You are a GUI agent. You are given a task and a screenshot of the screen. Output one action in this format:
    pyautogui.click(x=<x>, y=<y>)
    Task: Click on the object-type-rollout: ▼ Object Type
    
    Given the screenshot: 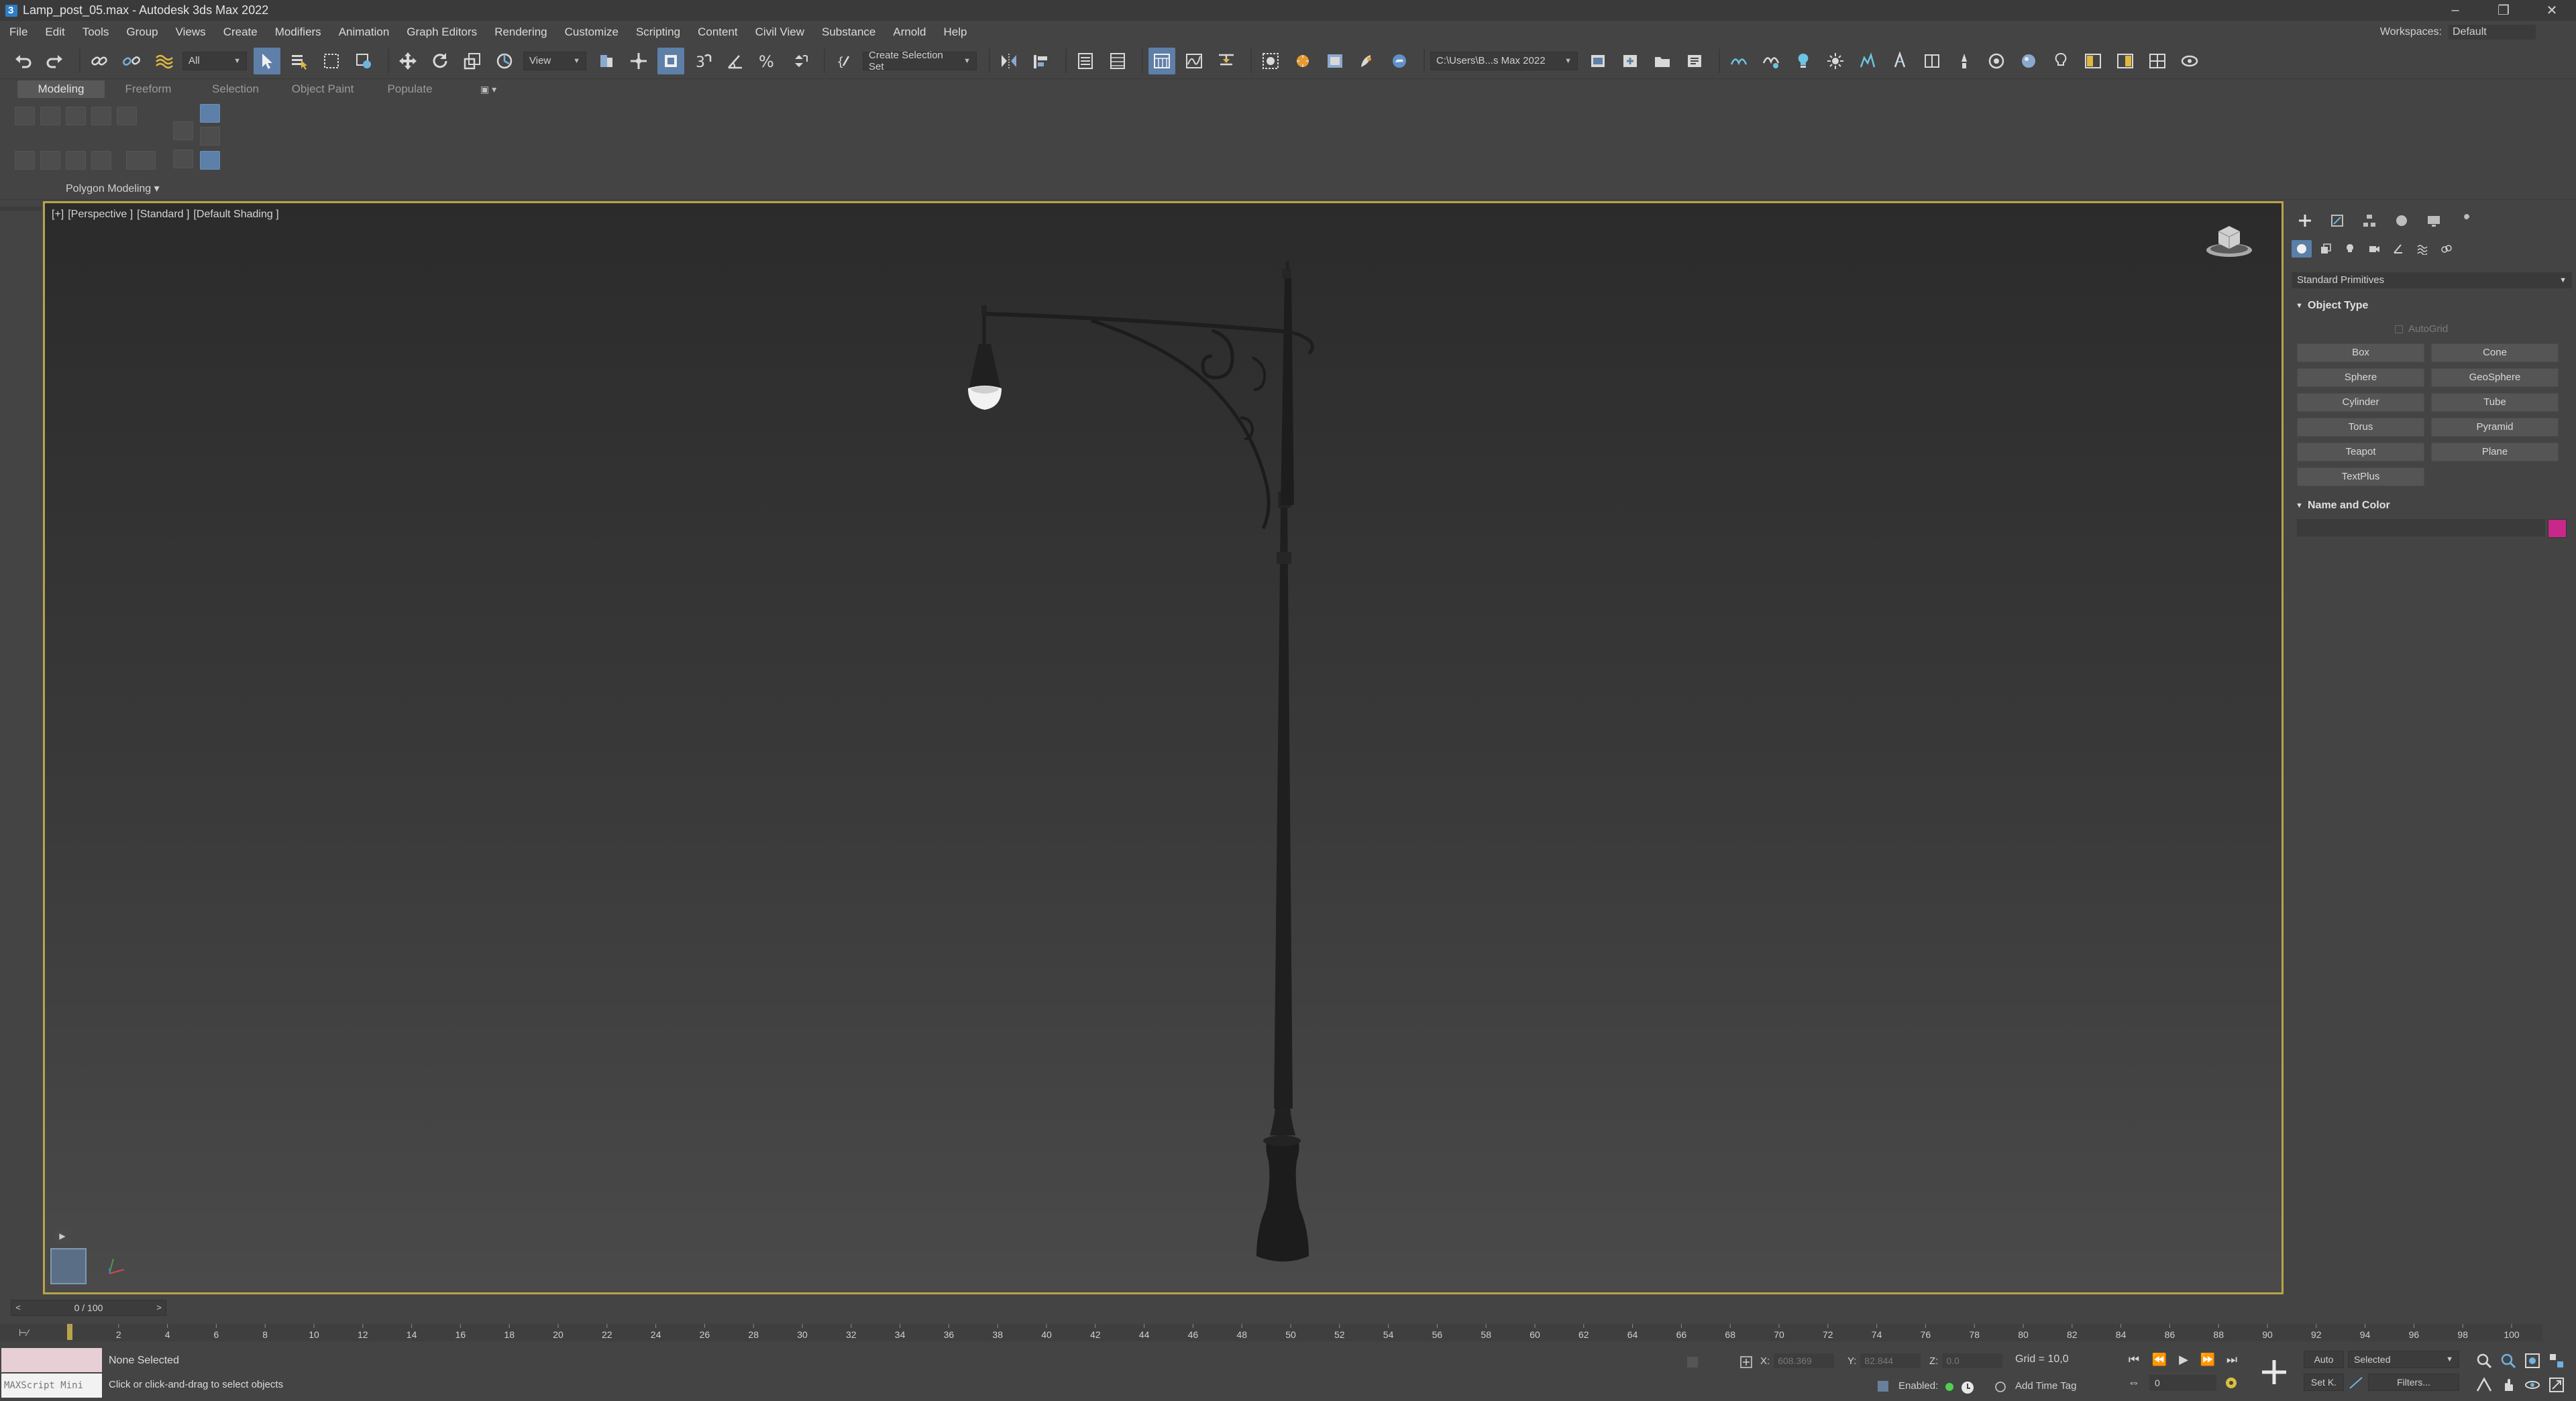 What is the action you would take?
    pyautogui.click(x=2432, y=306)
    